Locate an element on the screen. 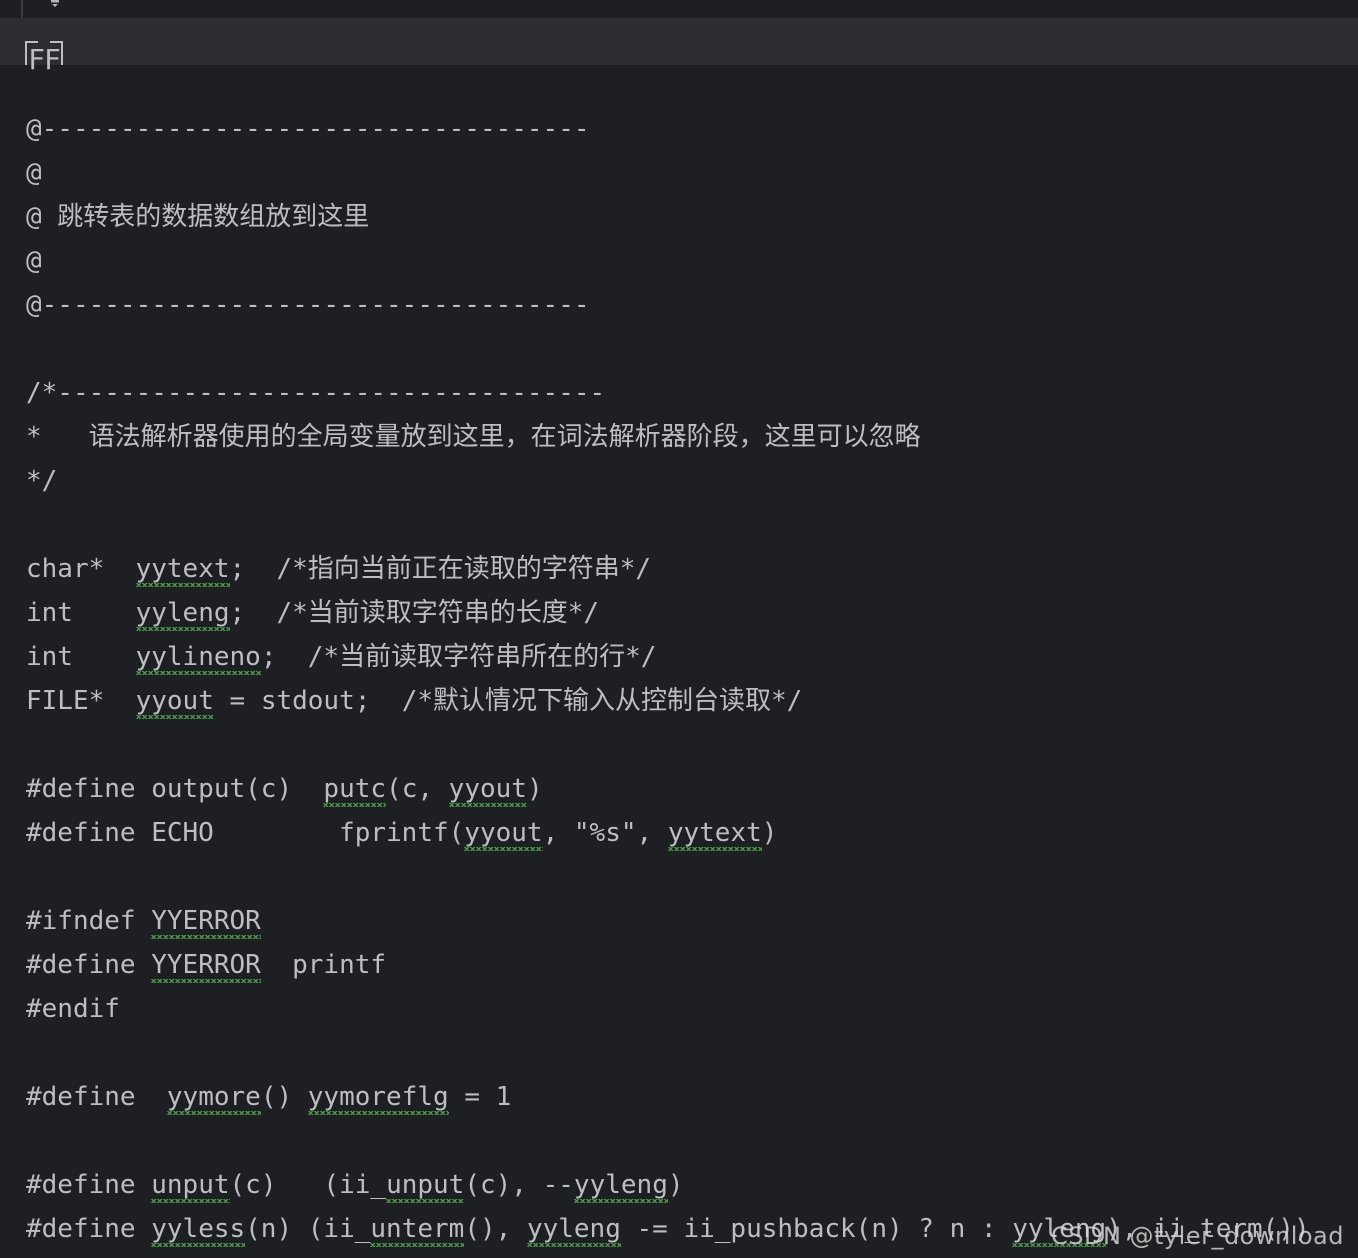  code-line: #endif is located at coordinates (73, 1009).